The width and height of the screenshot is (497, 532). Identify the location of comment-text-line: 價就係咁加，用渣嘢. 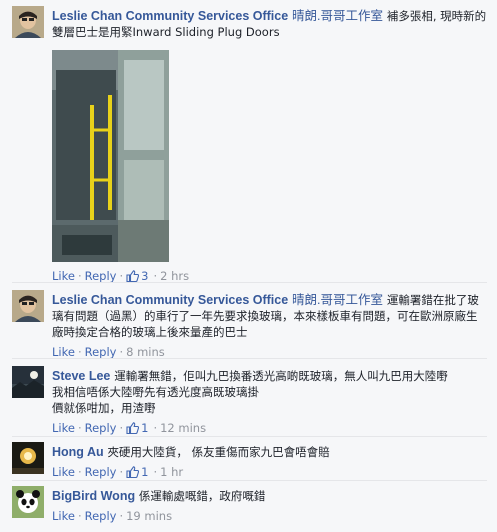
(104, 408).